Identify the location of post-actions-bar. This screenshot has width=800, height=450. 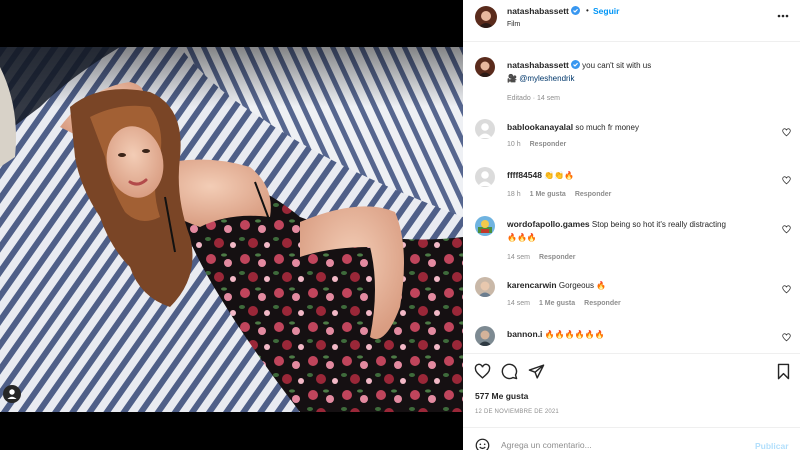
(631, 374).